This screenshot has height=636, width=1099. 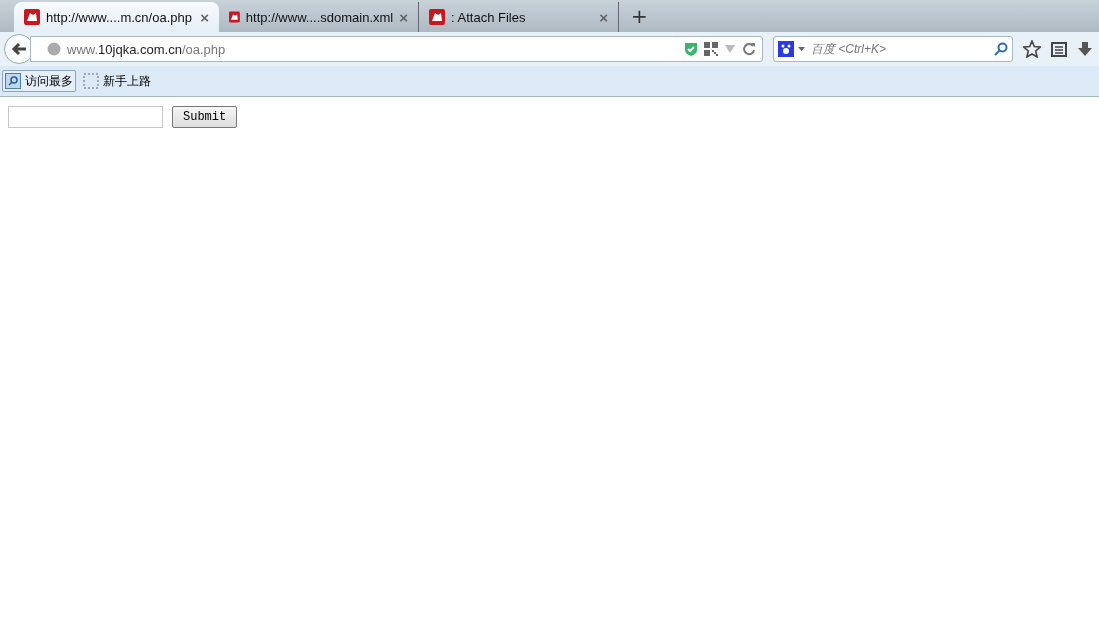 I want to click on paw-icon, so click(x=786, y=49).